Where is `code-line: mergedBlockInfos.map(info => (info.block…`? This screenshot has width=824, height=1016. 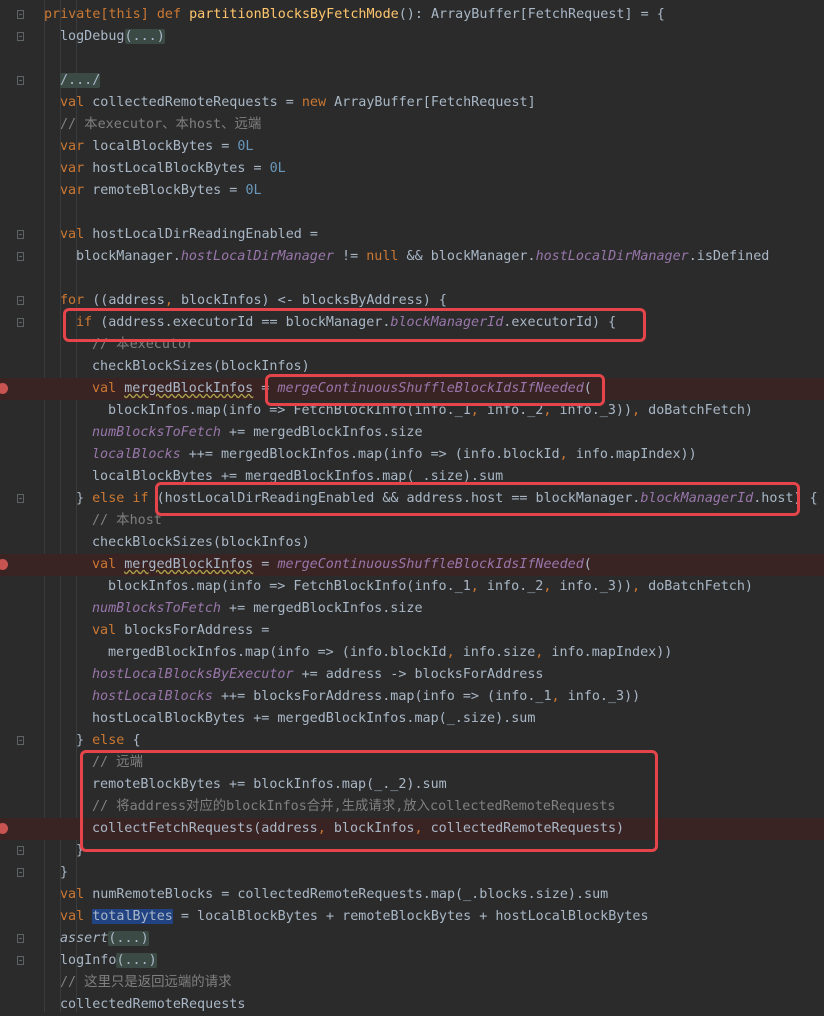 code-line: mergedBlockInfos.map(info => (info.block… is located at coordinates (412, 653).